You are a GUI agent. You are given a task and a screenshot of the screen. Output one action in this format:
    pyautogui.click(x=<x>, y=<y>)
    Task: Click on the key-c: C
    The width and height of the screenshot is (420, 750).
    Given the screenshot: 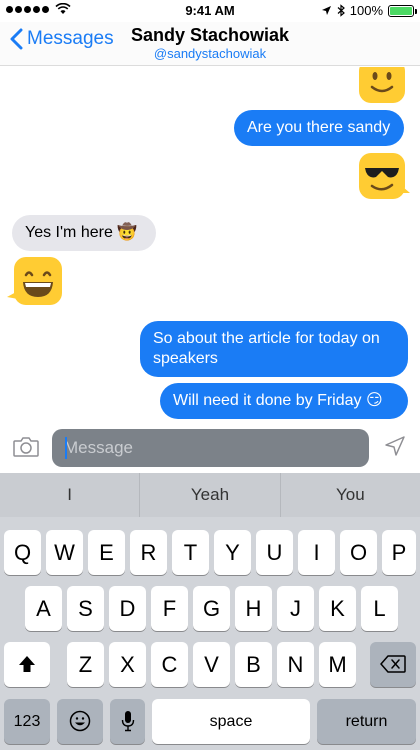 What is the action you would take?
    pyautogui.click(x=169, y=664)
    